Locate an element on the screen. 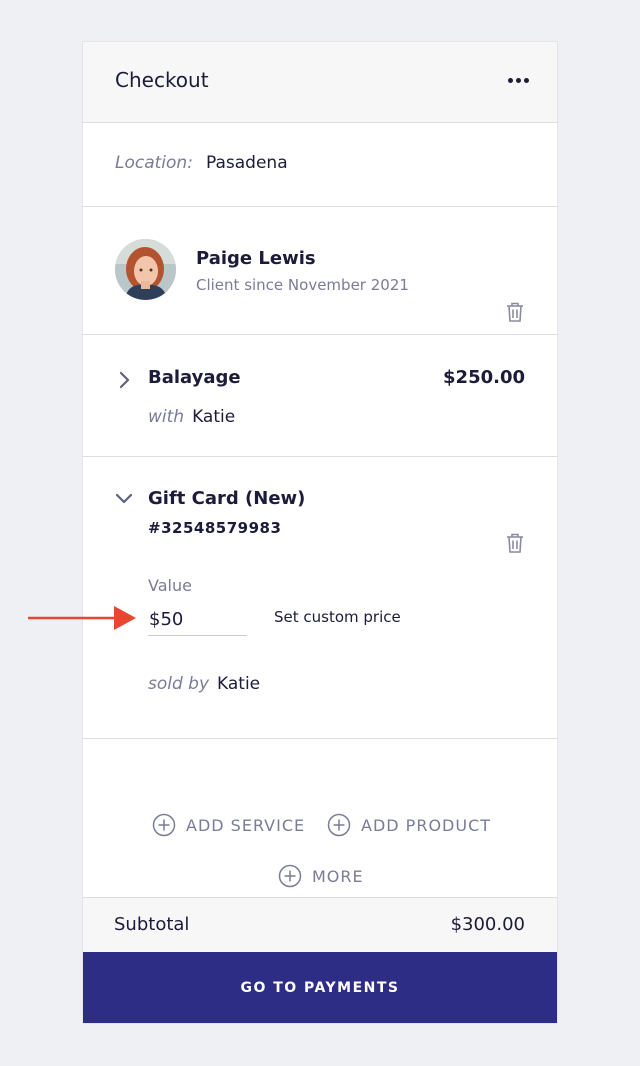  location-label: Location: is located at coordinates (154, 163).